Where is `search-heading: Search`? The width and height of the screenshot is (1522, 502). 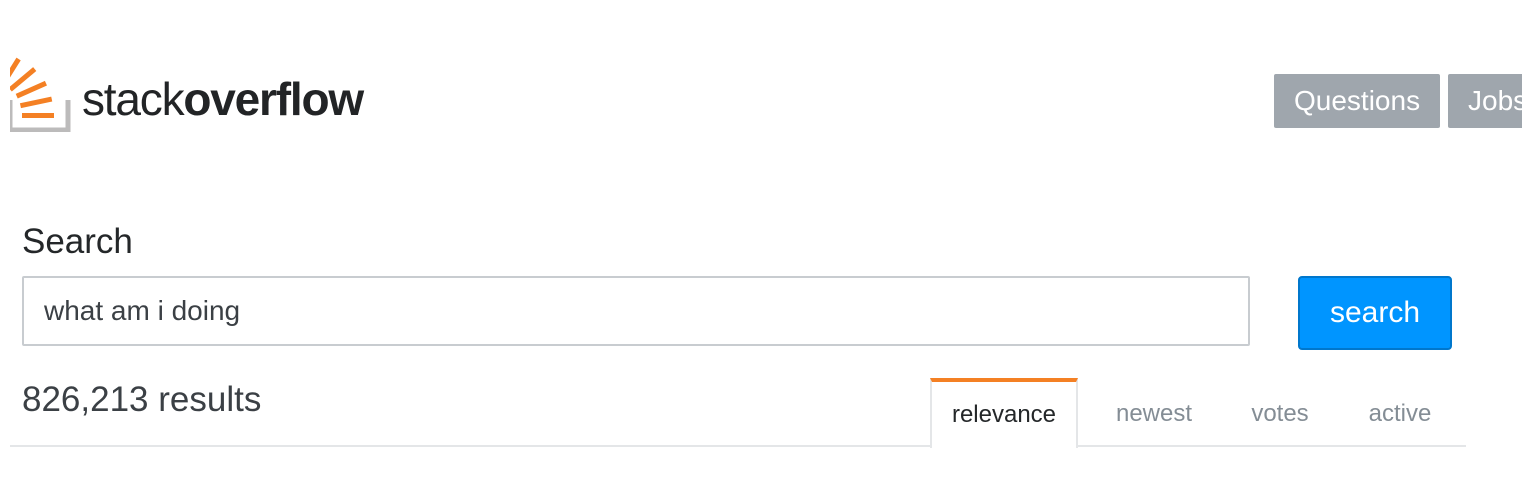 search-heading: Search is located at coordinates (77, 241).